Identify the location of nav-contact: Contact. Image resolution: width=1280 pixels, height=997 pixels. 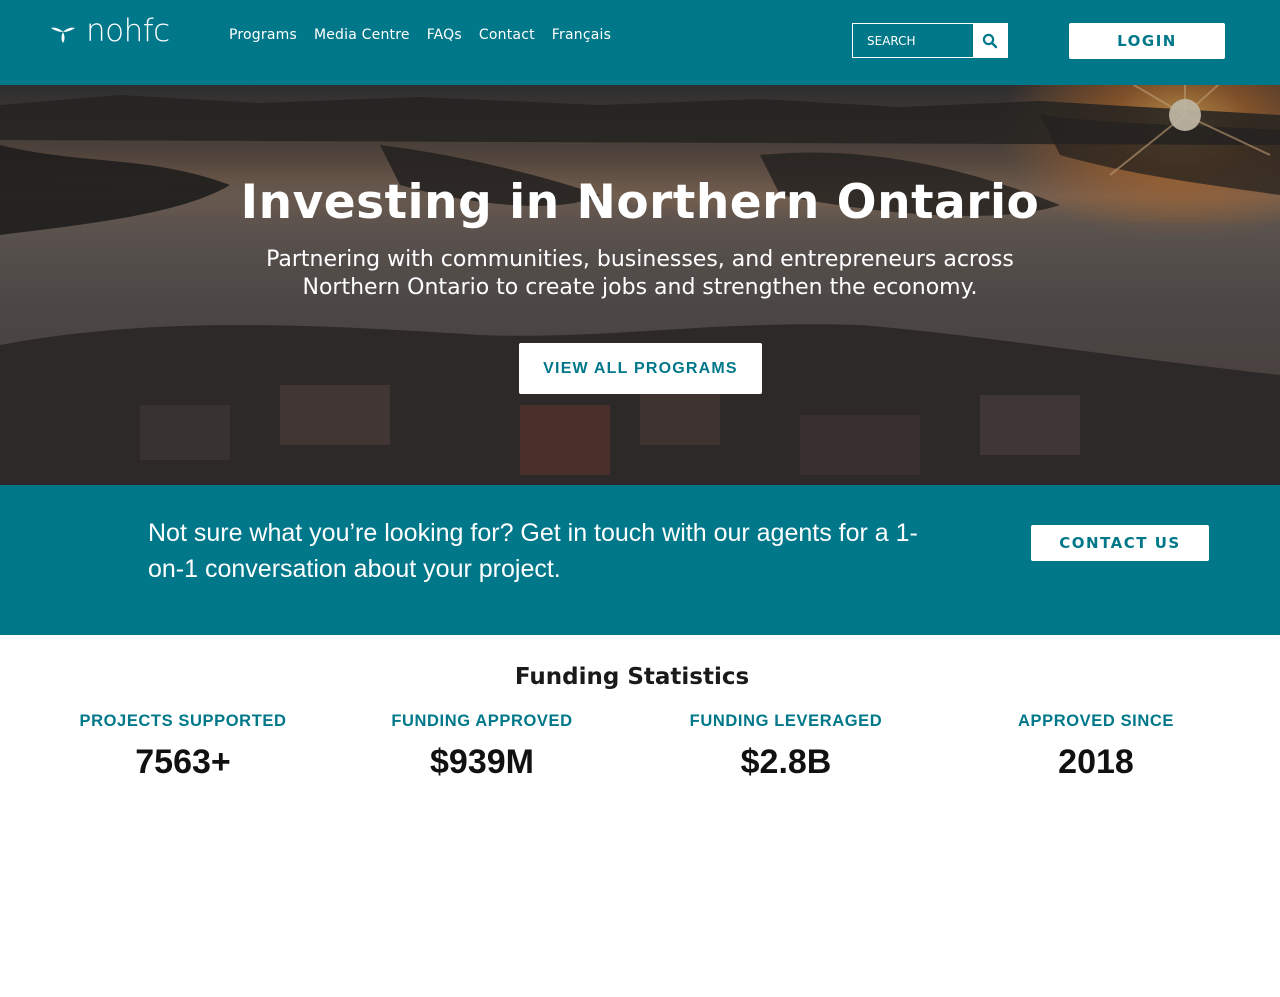
(507, 35).